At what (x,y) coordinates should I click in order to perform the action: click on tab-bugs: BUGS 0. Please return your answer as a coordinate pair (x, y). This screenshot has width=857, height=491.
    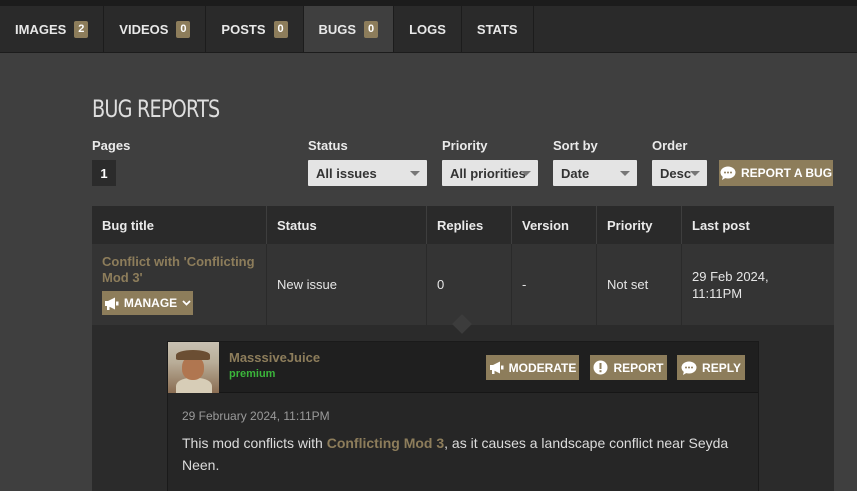
    Looking at the image, I should click on (349, 29).